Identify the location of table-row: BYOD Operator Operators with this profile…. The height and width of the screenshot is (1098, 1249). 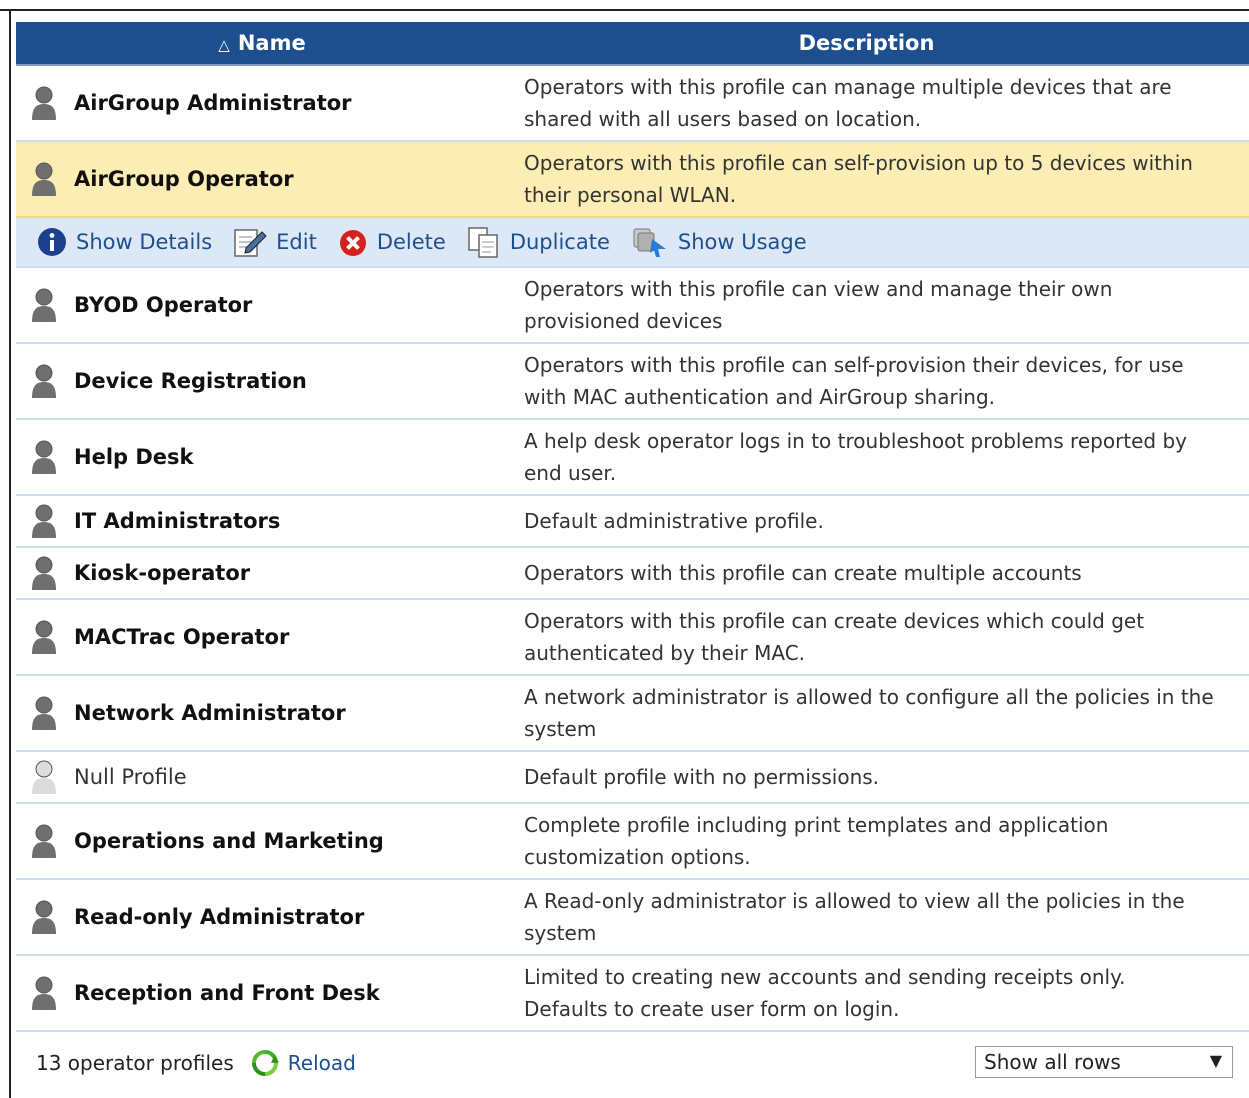
(632, 306).